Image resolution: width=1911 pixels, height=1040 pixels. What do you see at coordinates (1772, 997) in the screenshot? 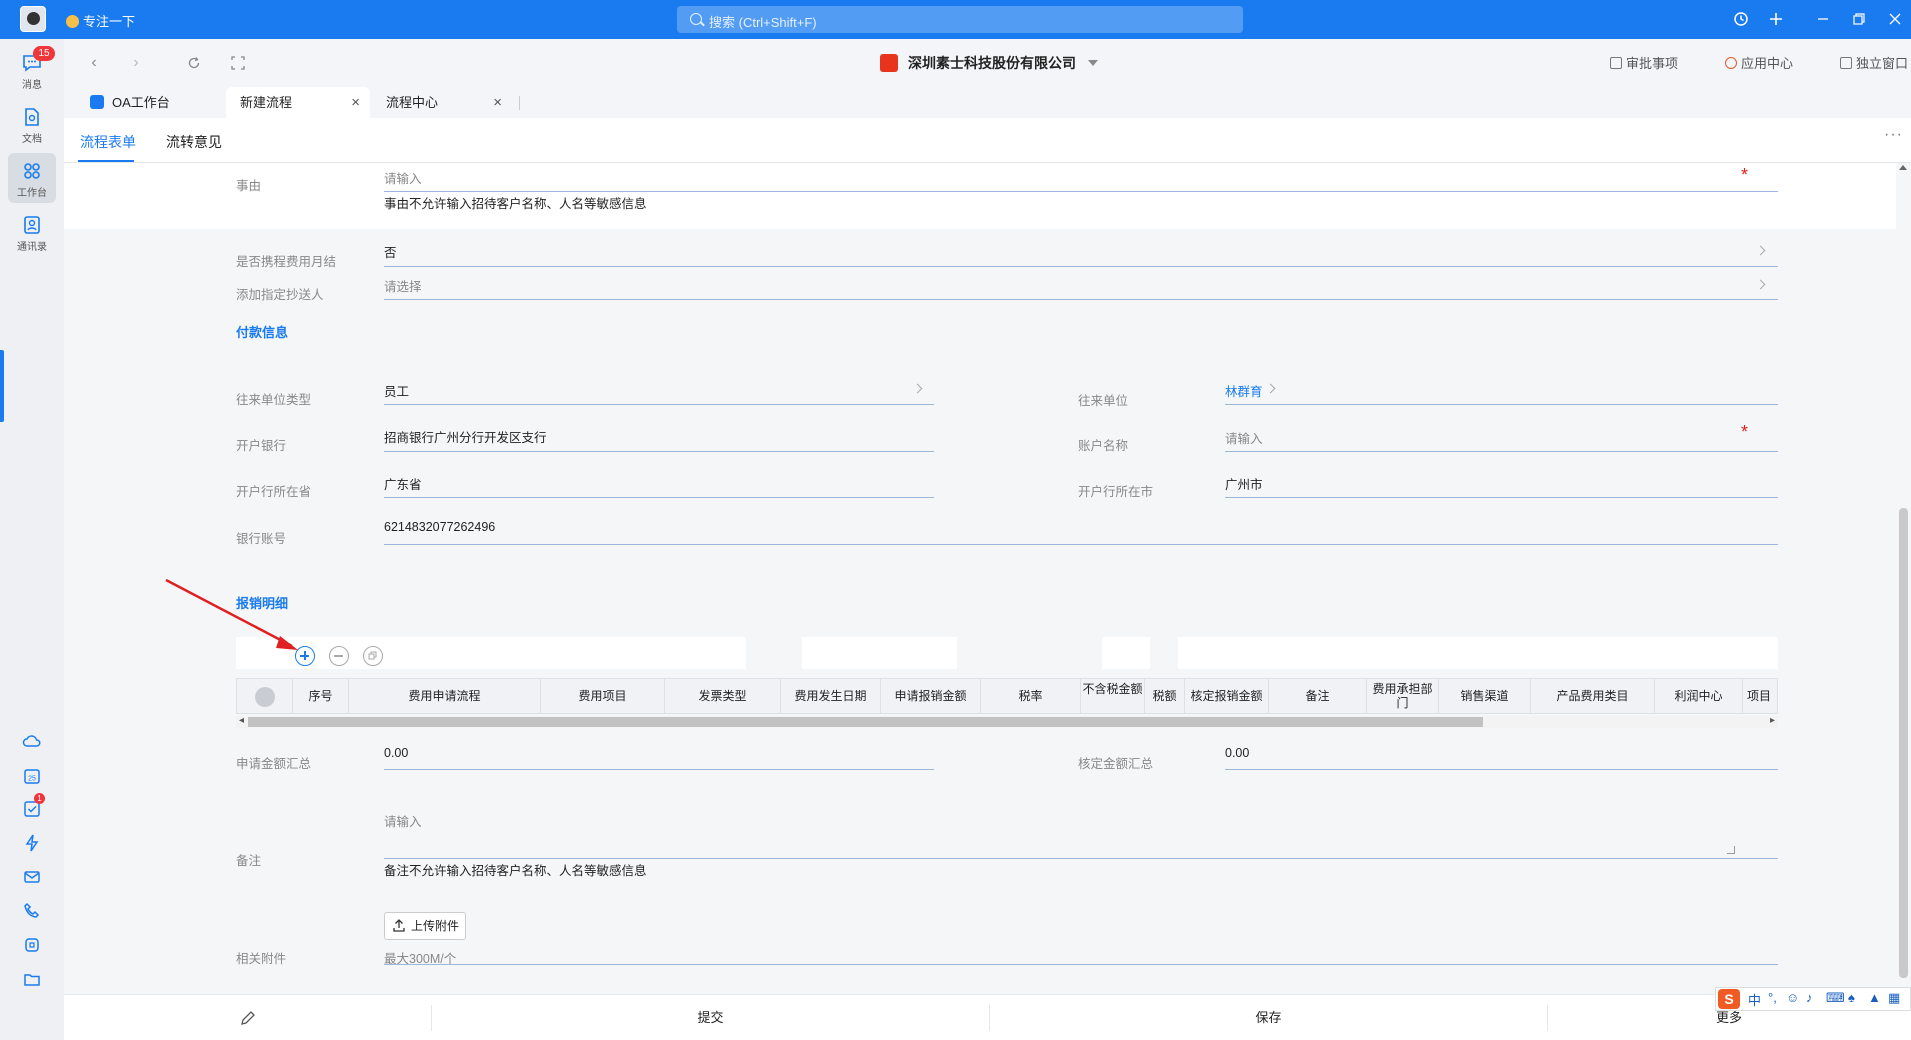
I see `ime-punct: °,` at bounding box center [1772, 997].